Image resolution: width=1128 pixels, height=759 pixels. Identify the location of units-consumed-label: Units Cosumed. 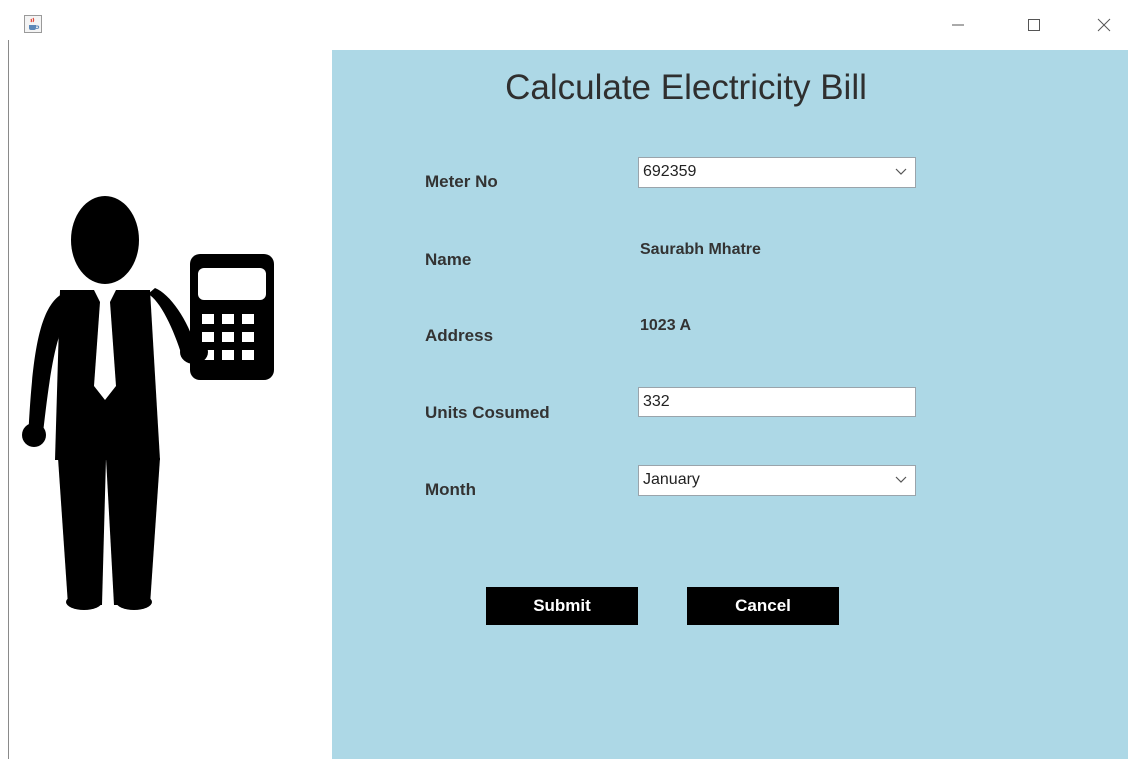
(487, 412).